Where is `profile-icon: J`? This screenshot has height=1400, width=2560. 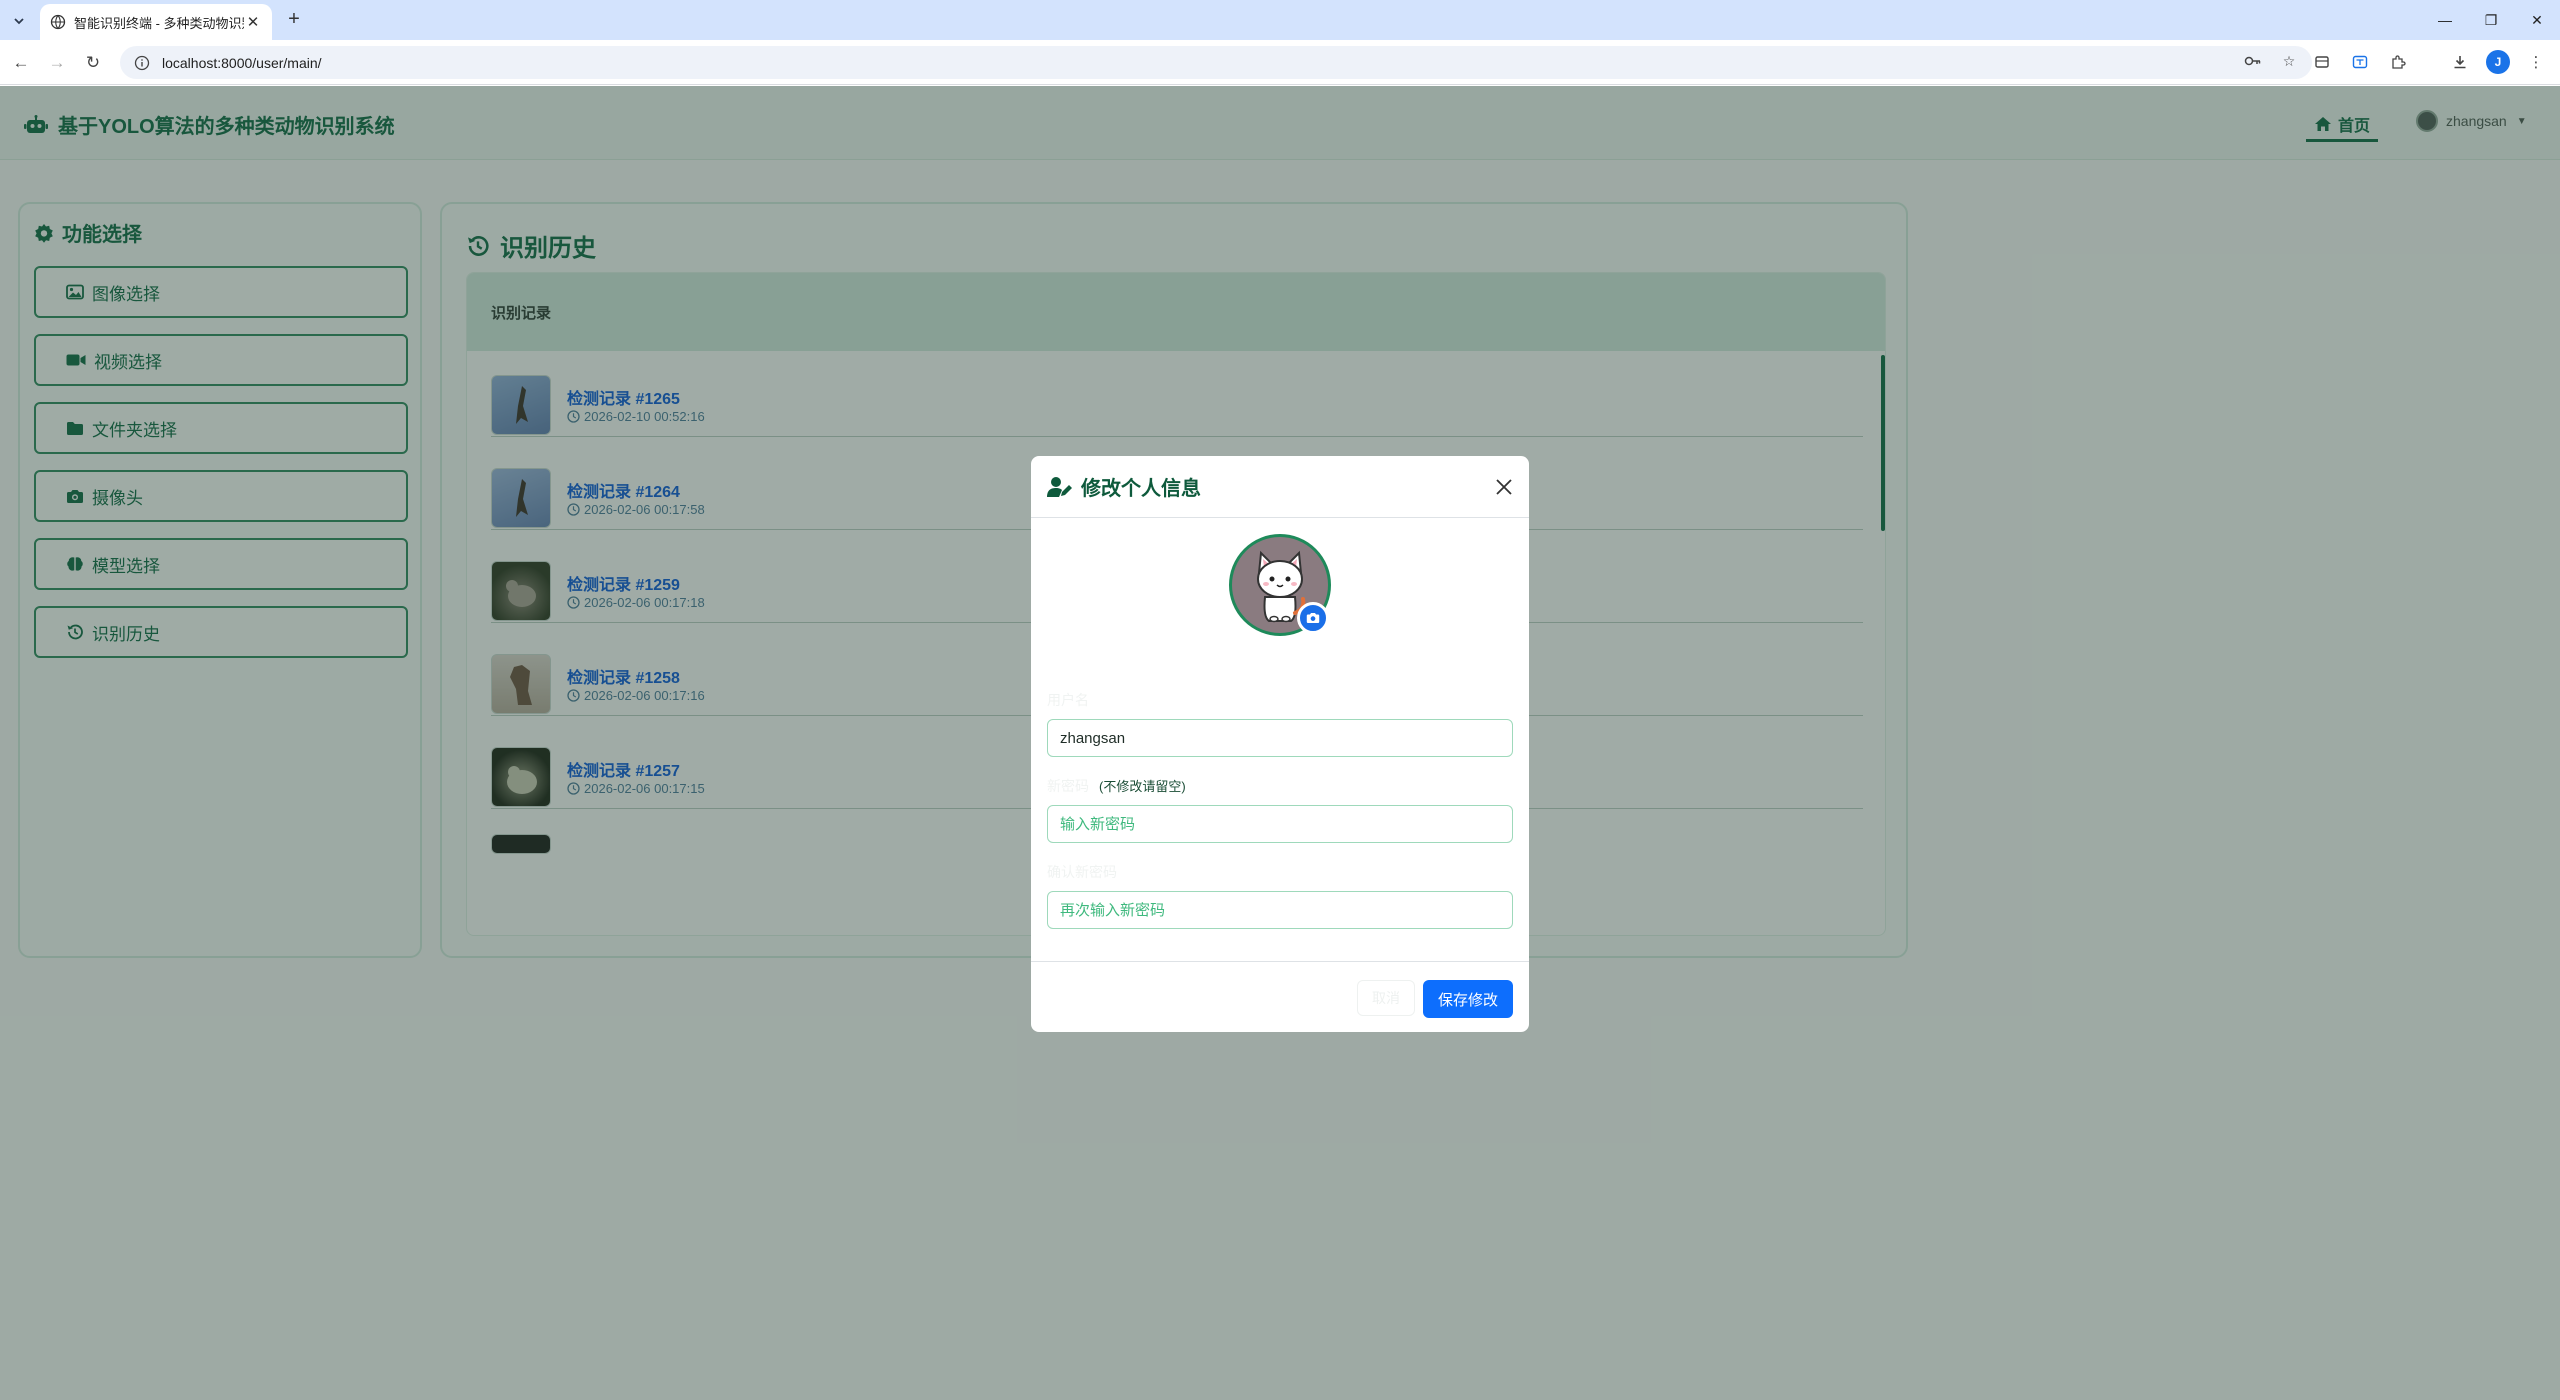
profile-icon: J is located at coordinates (2498, 62).